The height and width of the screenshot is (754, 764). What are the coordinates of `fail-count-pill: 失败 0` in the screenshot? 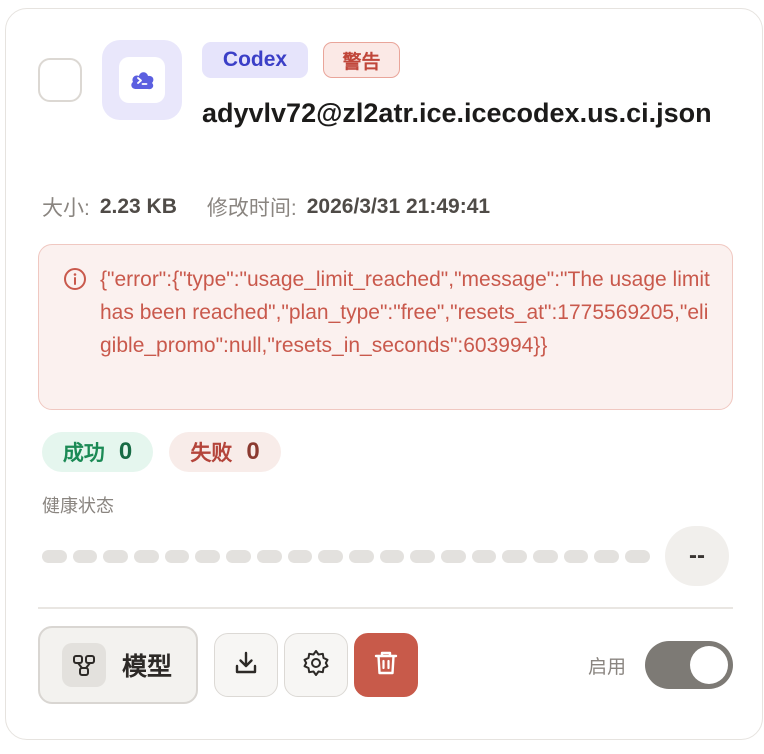 It's located at (225, 452).